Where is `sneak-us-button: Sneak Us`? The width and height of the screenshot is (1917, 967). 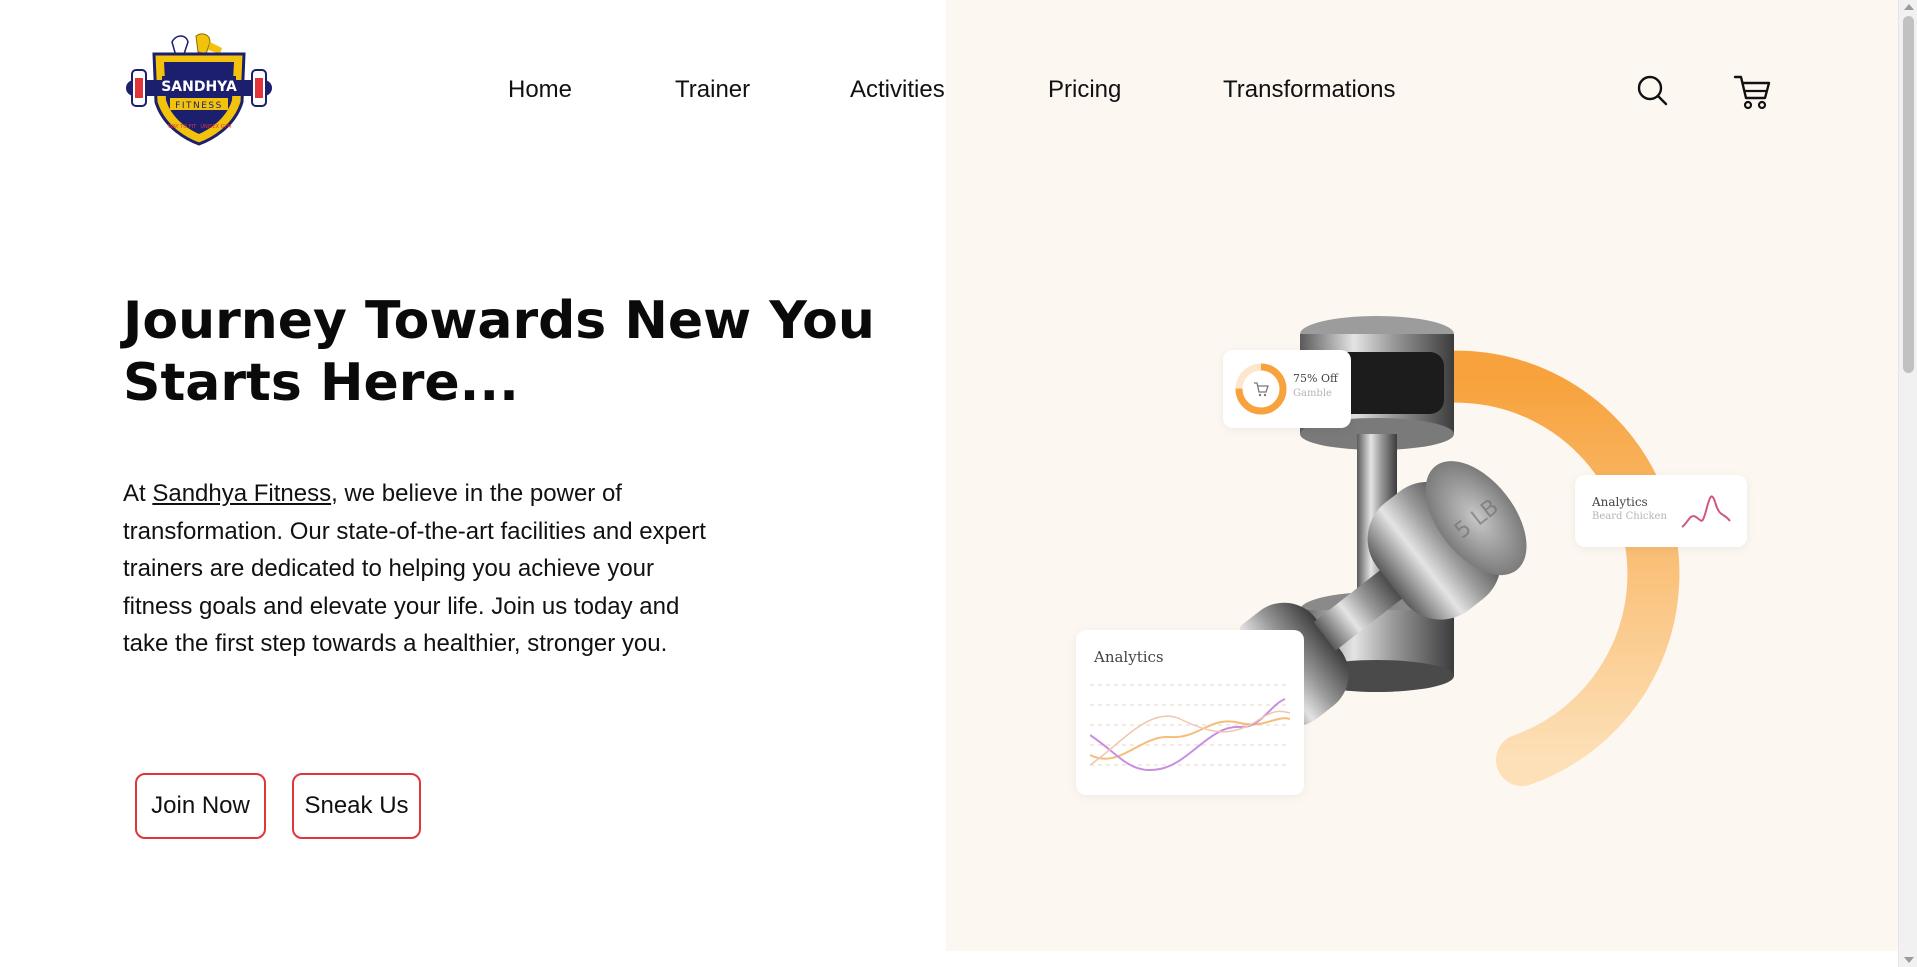 sneak-us-button: Sneak Us is located at coordinates (356, 806).